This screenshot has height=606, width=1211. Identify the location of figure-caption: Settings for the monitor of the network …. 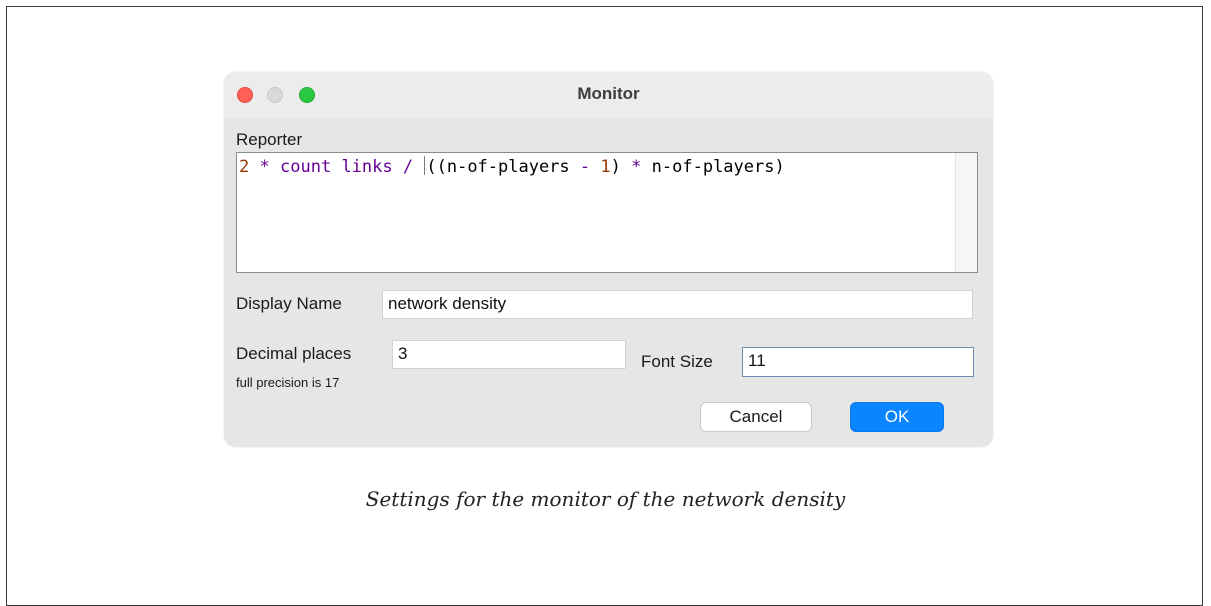
(605, 499).